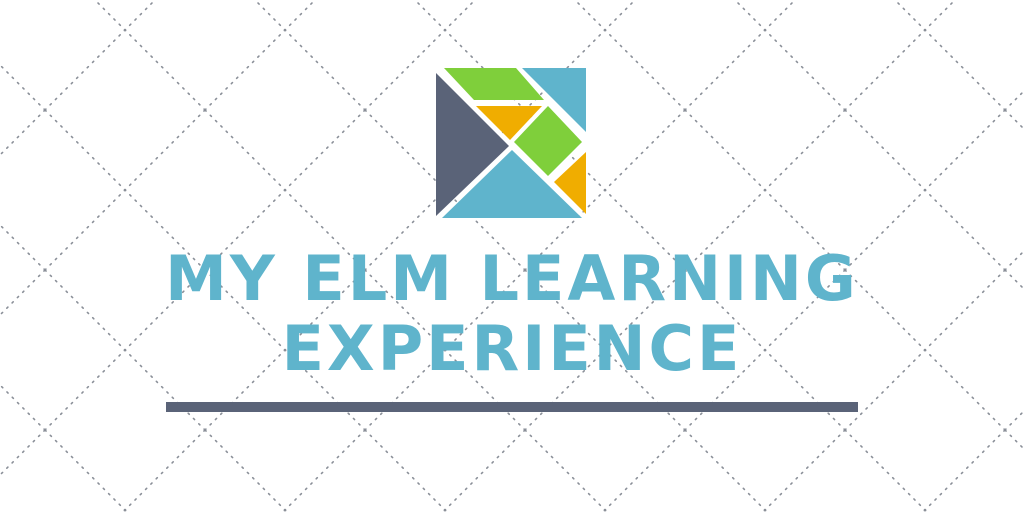 The width and height of the screenshot is (1024, 512). I want to click on title-underline-divider, so click(512, 407).